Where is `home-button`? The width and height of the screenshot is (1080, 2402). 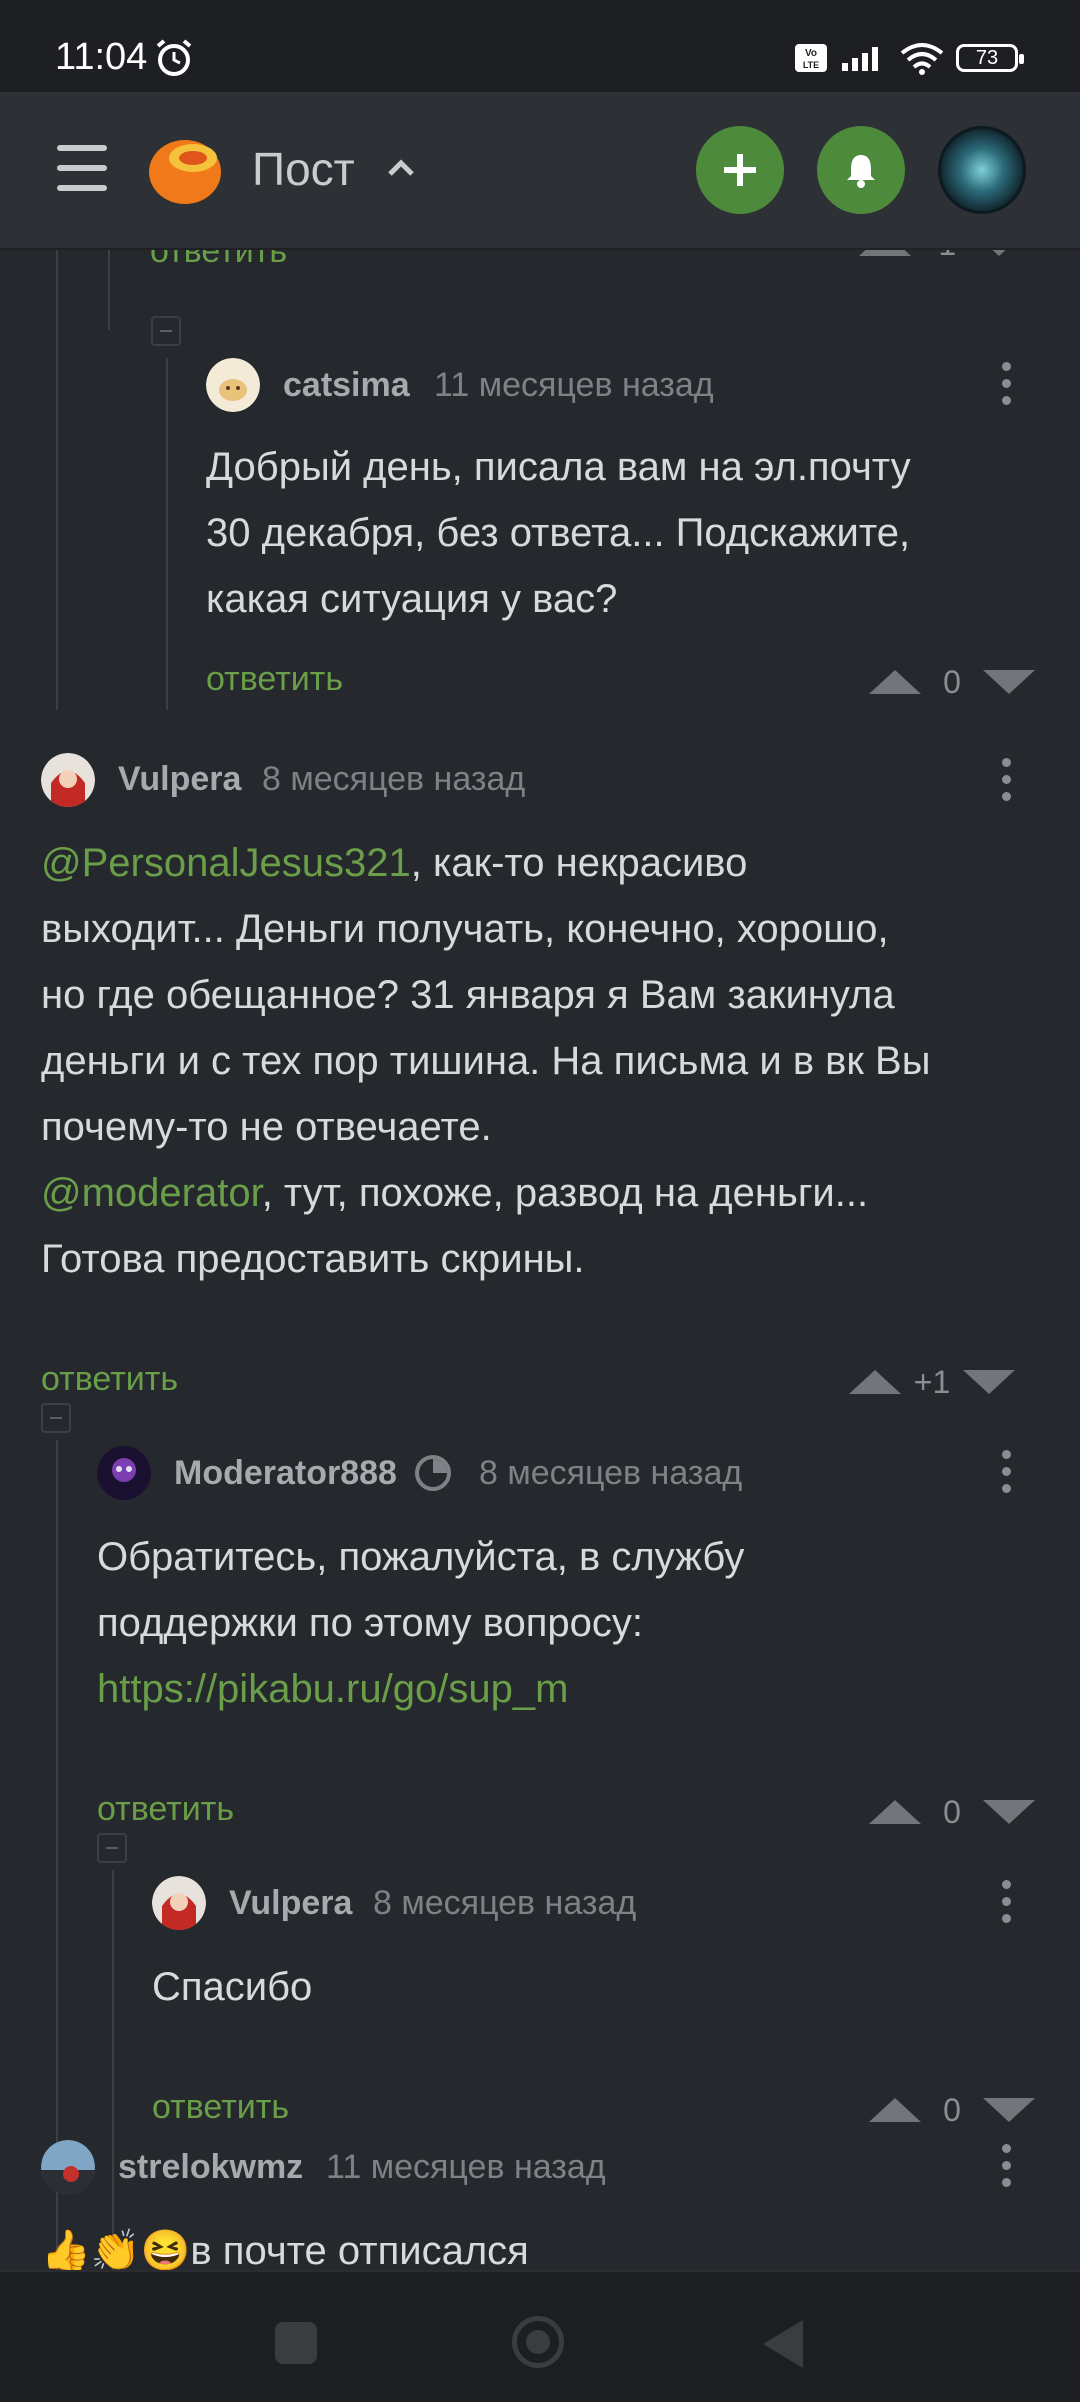
home-button is located at coordinates (538, 2342).